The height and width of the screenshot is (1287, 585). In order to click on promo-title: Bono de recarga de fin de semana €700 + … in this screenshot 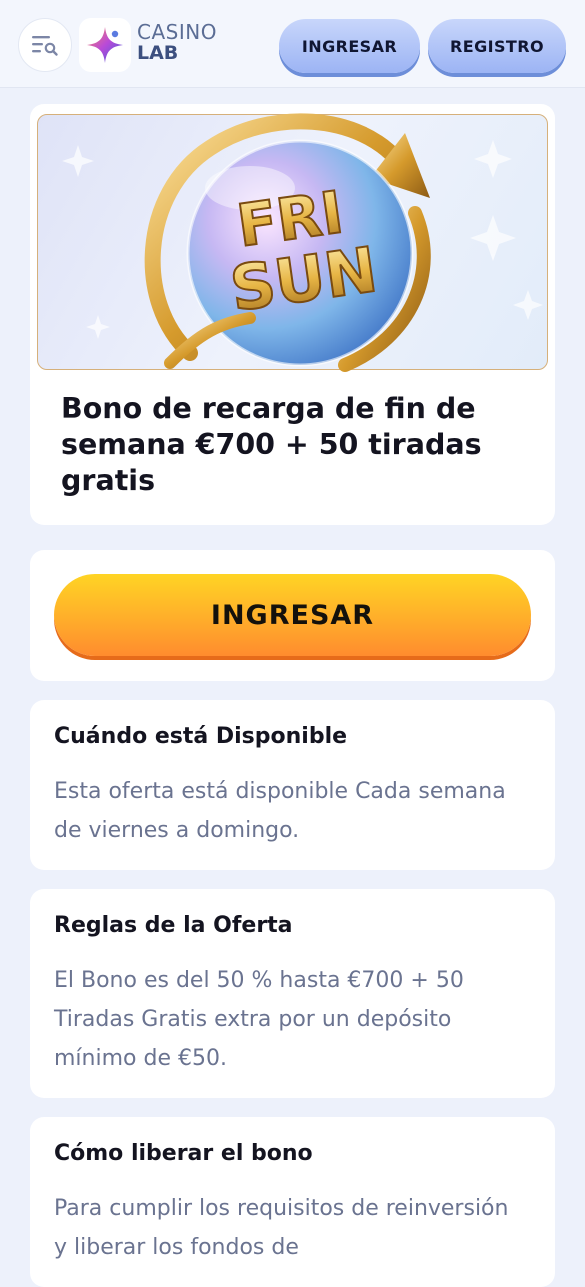, I will do `click(271, 444)`.